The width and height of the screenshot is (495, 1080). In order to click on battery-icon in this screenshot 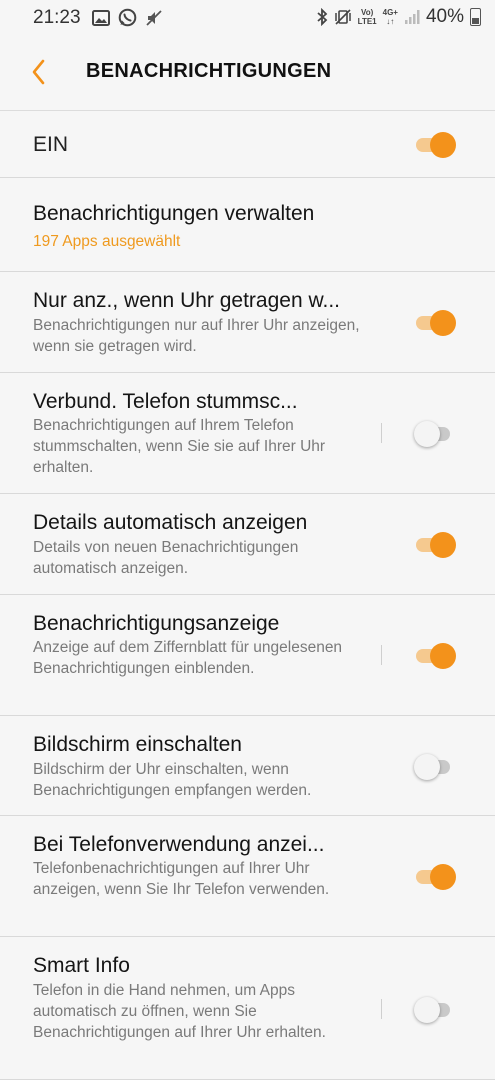, I will do `click(475, 17)`.